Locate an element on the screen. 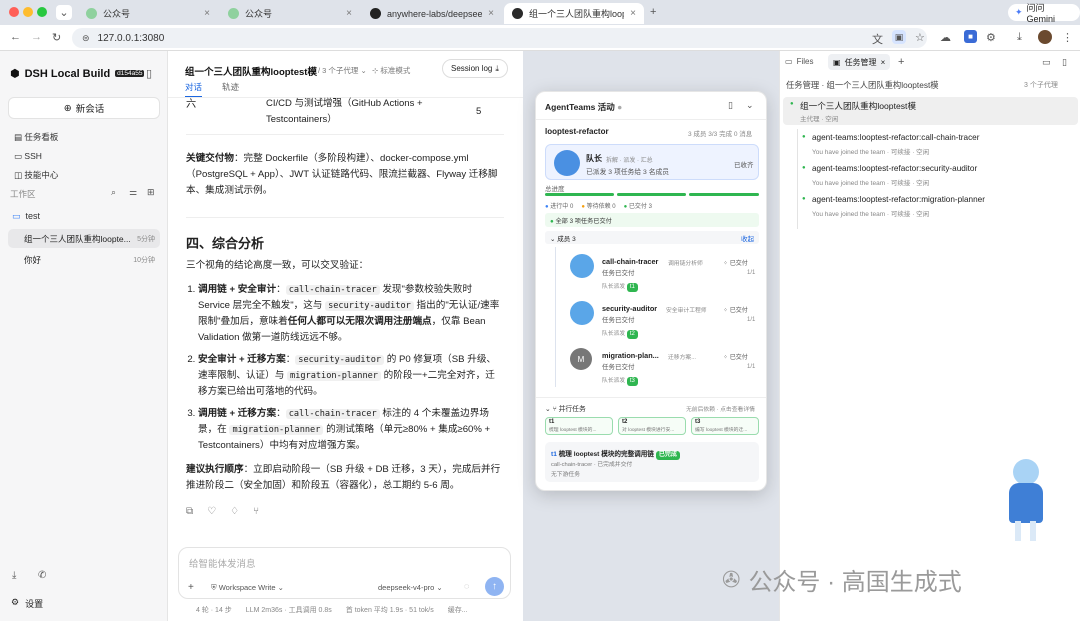 The height and width of the screenshot is (621, 1080). profile-avatar is located at coordinates (1045, 37).